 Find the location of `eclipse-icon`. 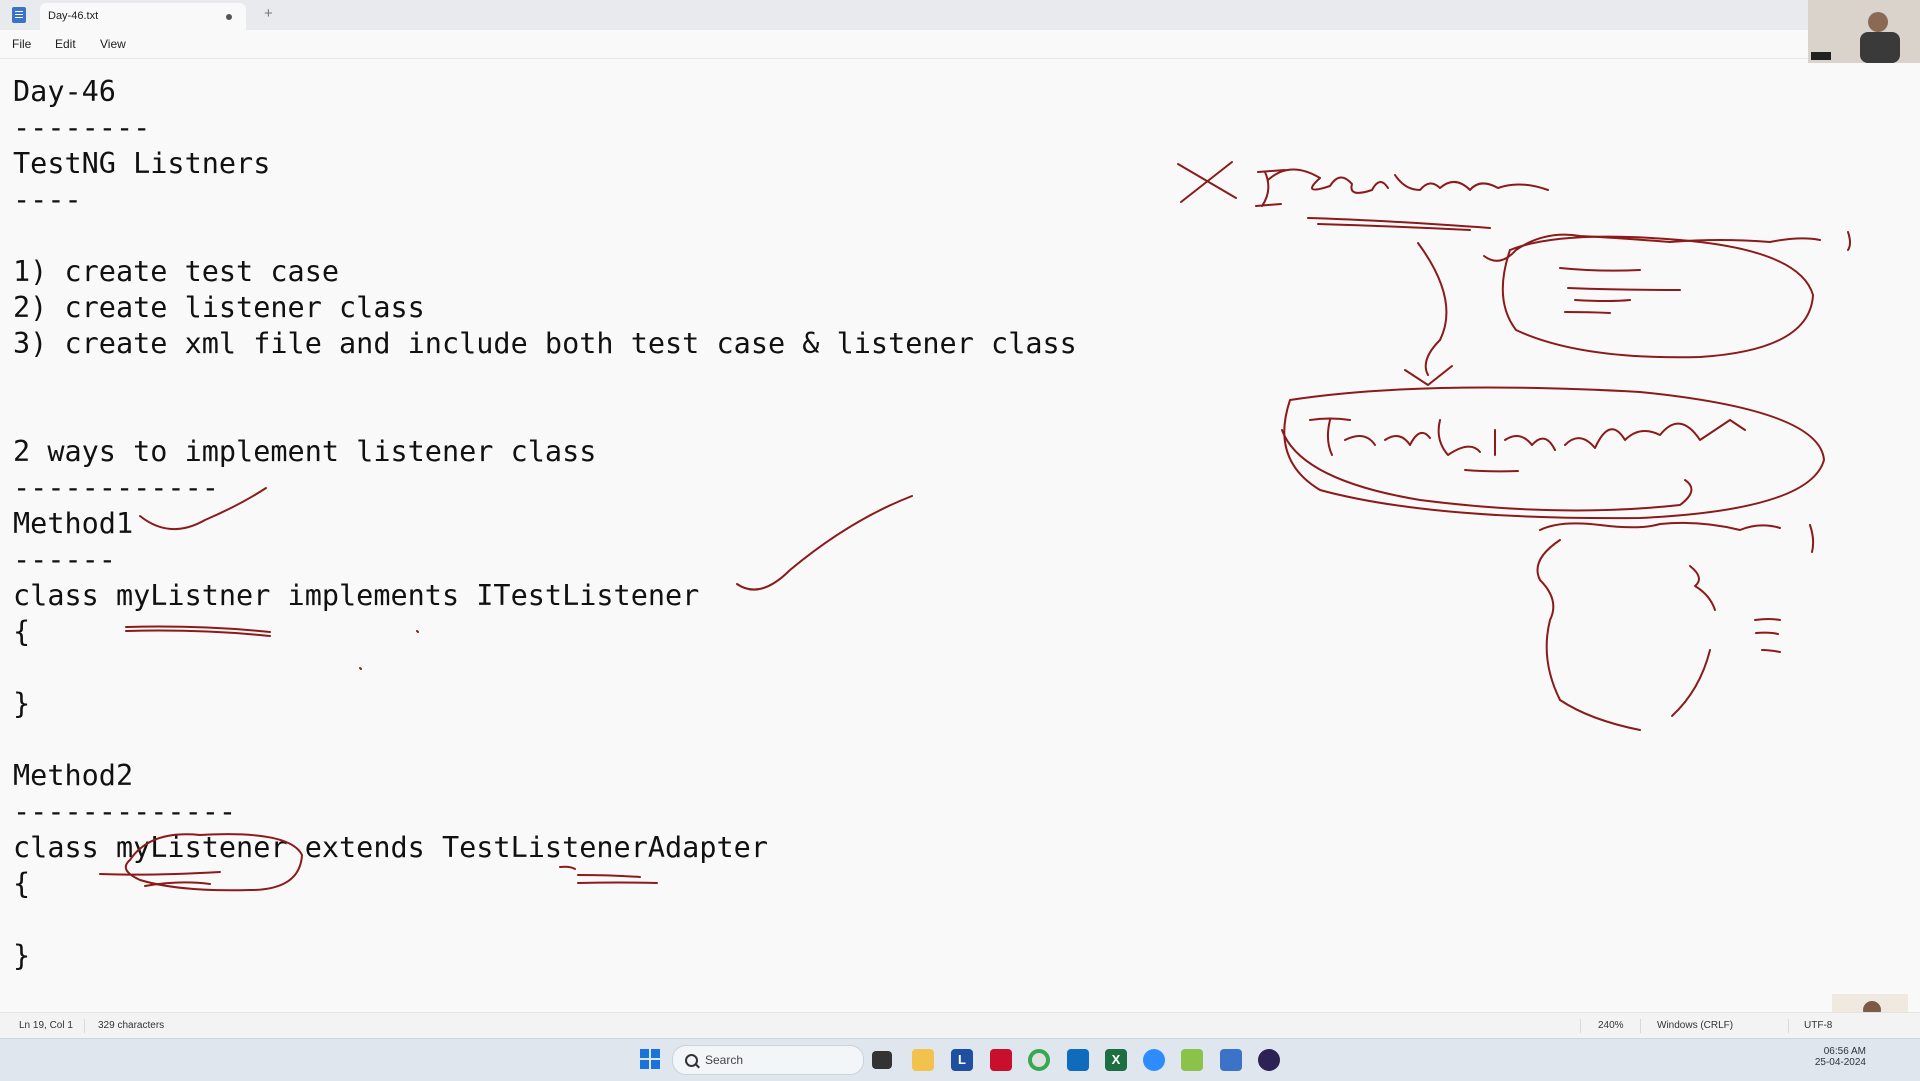

eclipse-icon is located at coordinates (1269, 1060).